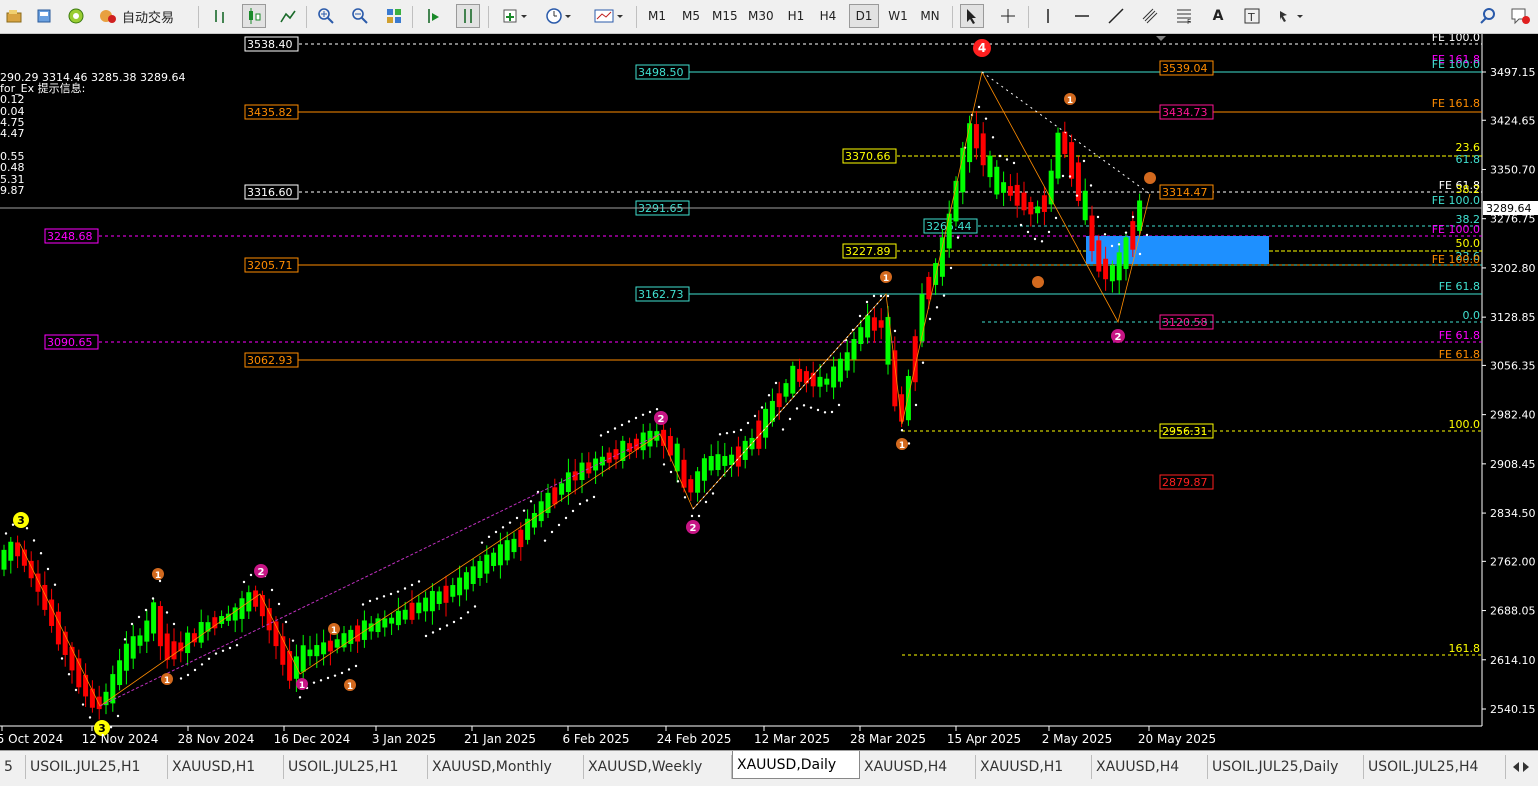  I want to click on horizontal-line-icon, so click(1082, 16).